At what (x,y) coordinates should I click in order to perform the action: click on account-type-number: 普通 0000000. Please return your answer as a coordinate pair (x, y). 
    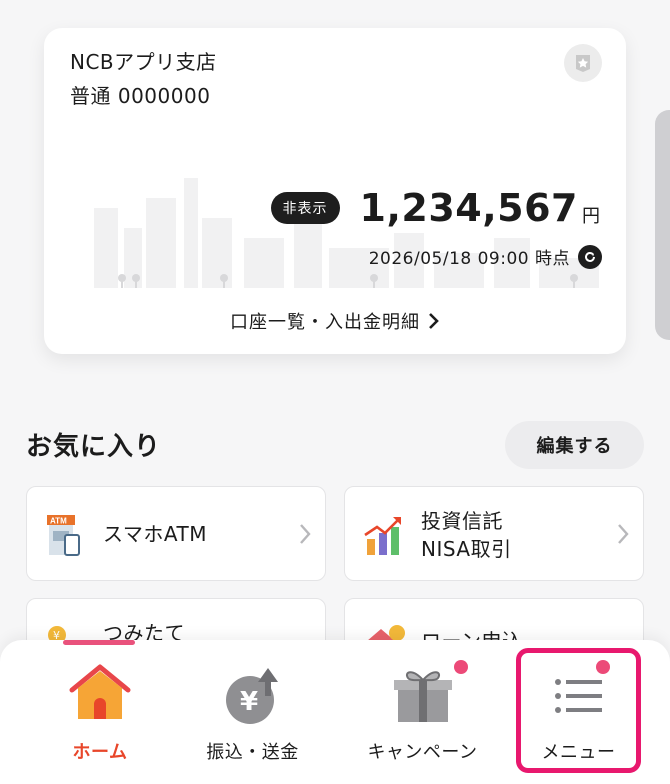
    Looking at the image, I should click on (140, 96).